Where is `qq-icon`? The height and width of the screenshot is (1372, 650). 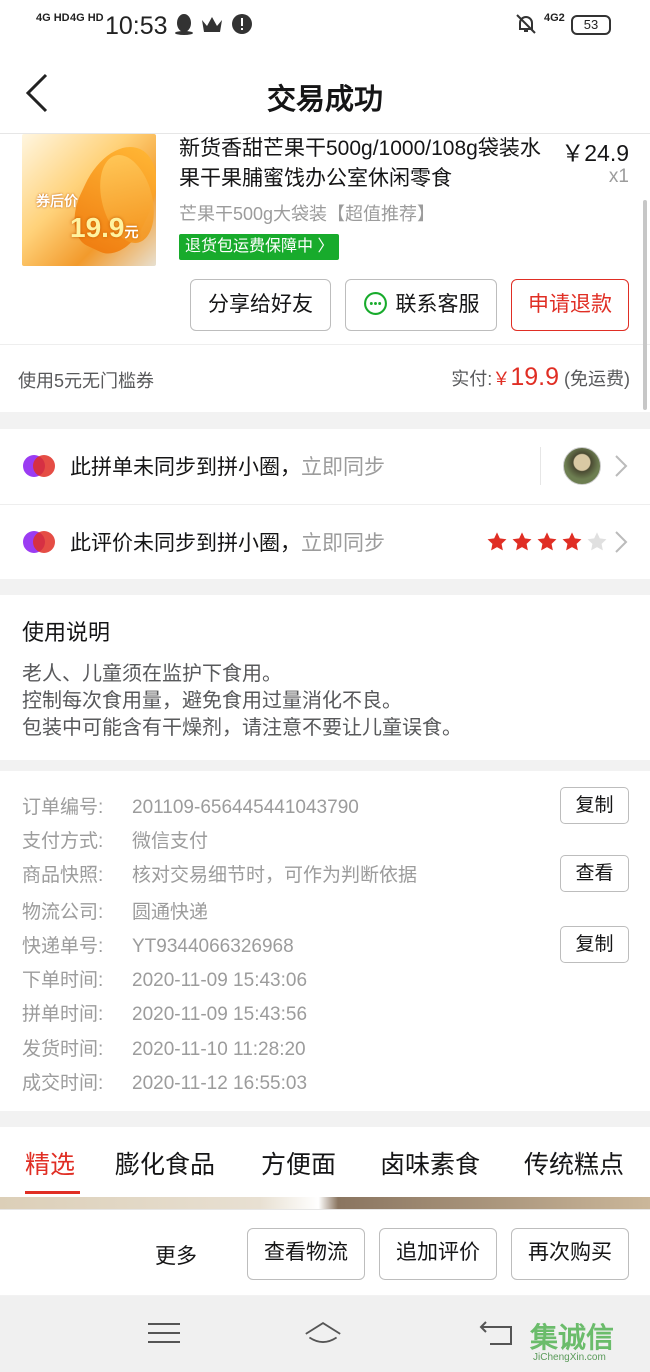 qq-icon is located at coordinates (184, 24).